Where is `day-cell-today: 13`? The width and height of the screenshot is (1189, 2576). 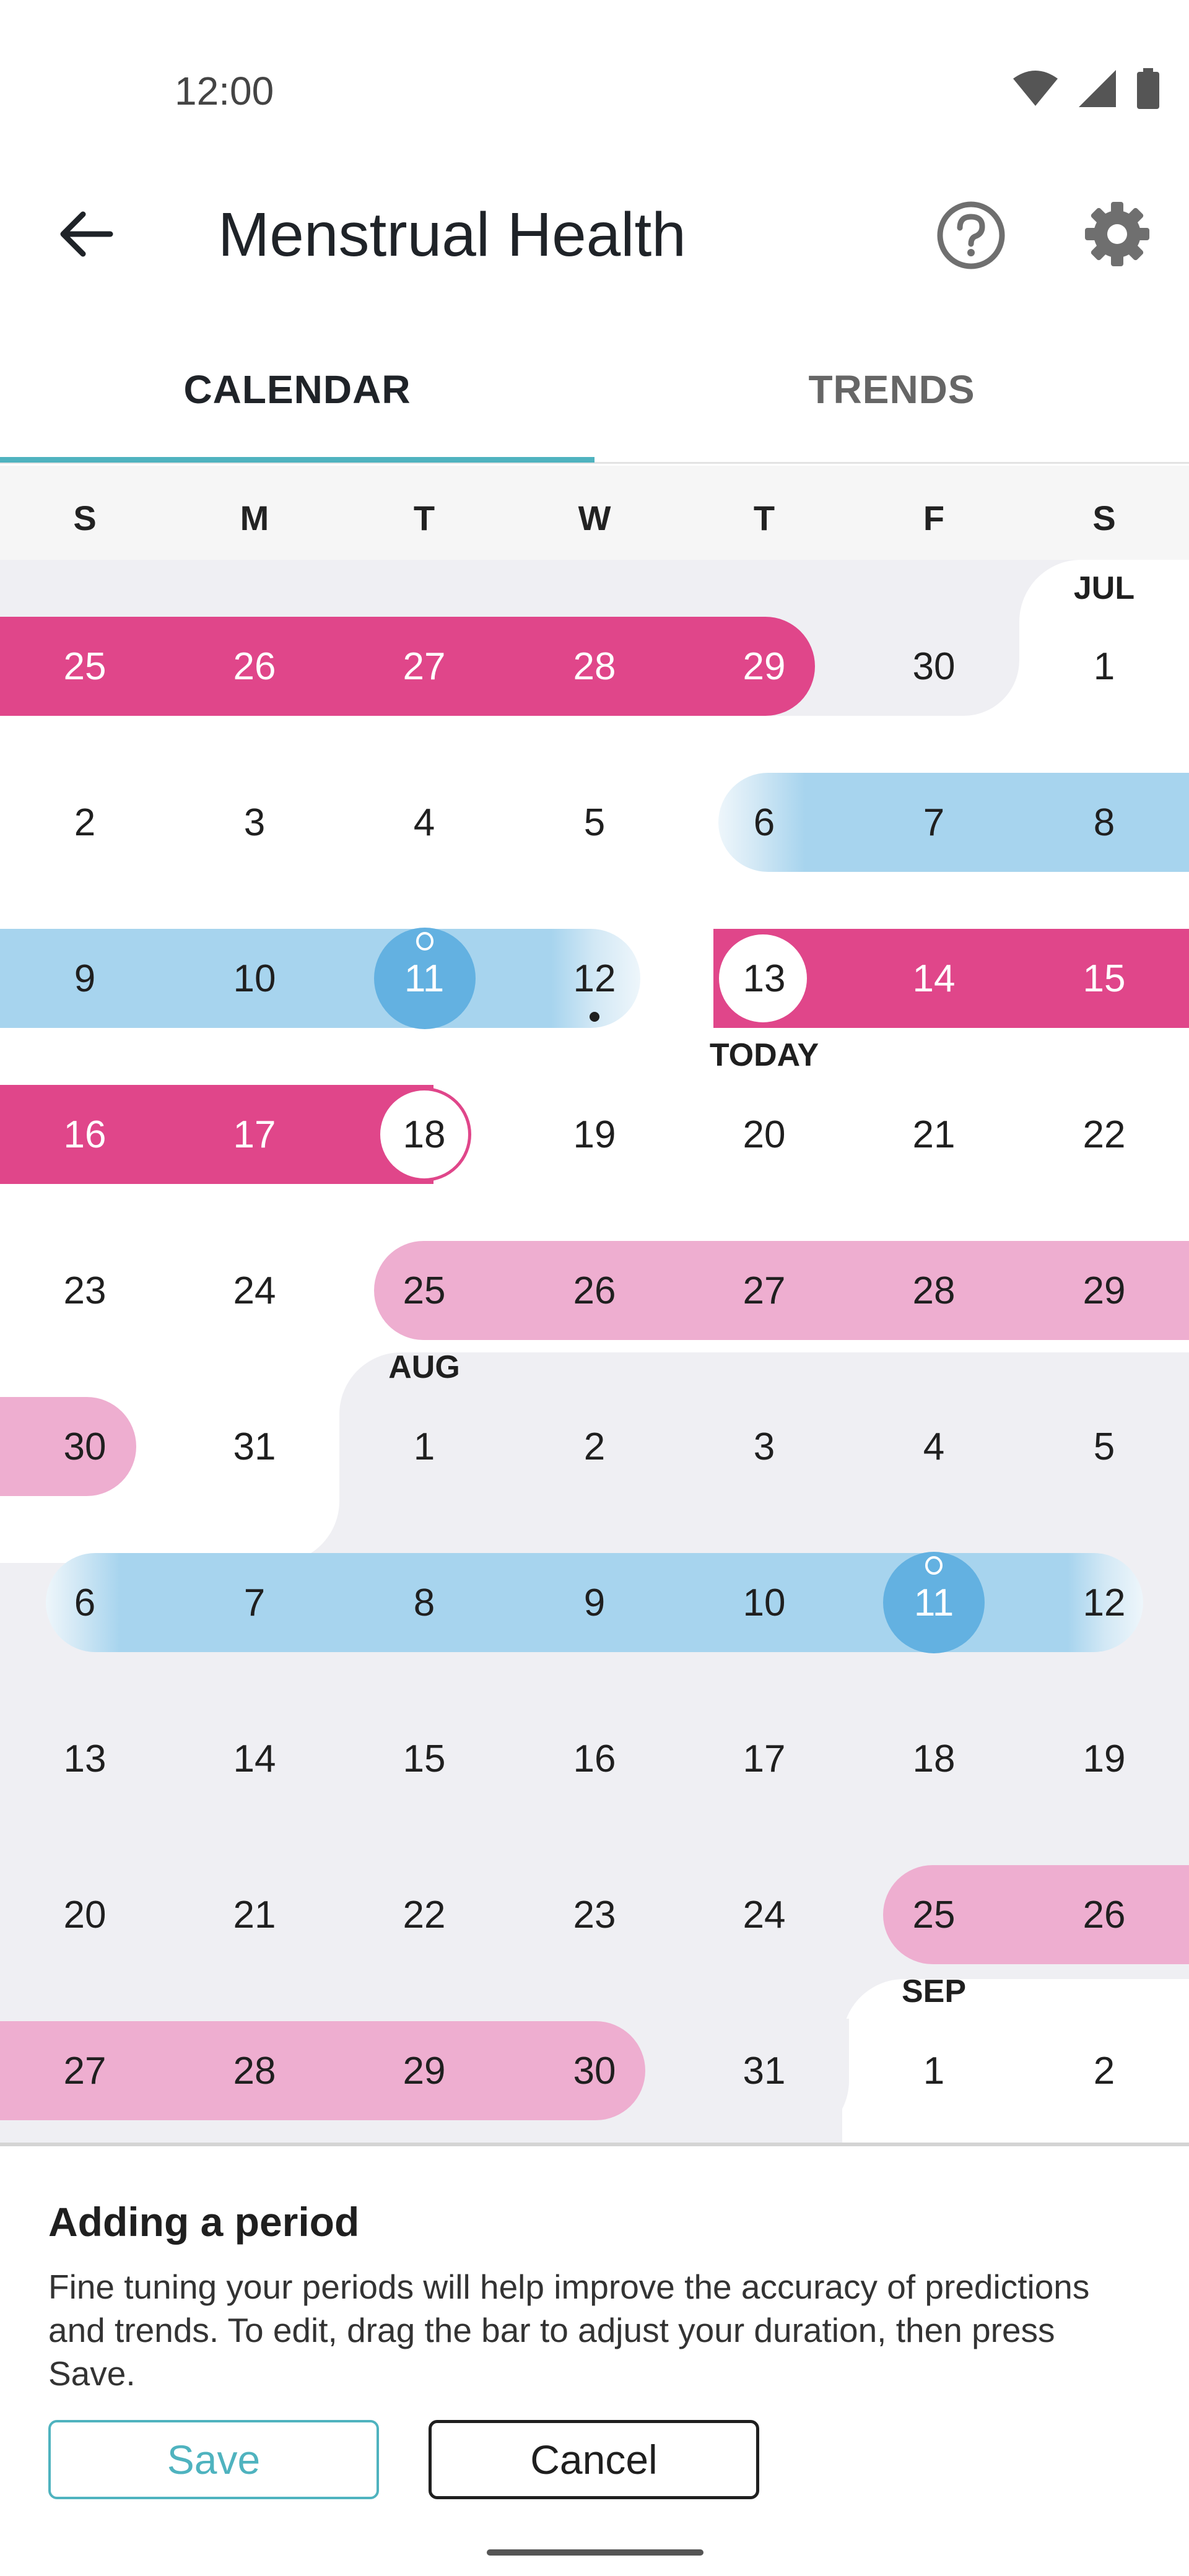 day-cell-today: 13 is located at coordinates (764, 978).